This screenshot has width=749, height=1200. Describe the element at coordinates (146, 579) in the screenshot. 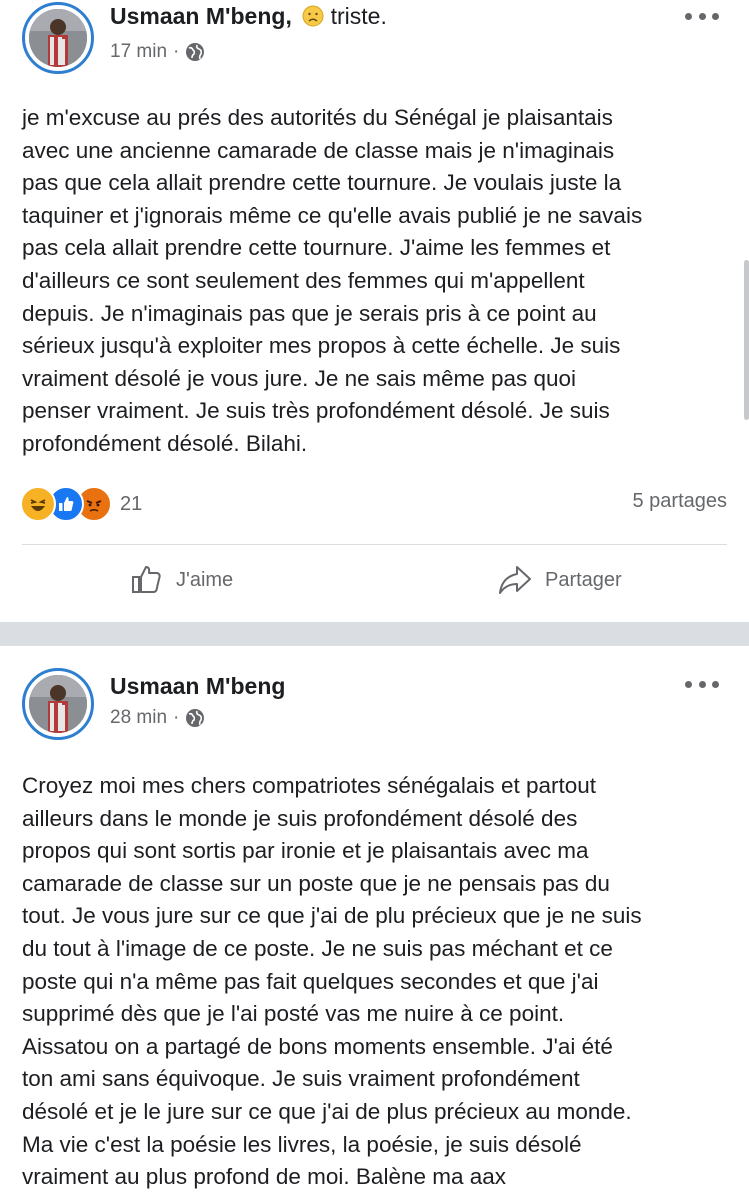

I see `like-outline-icon` at that location.